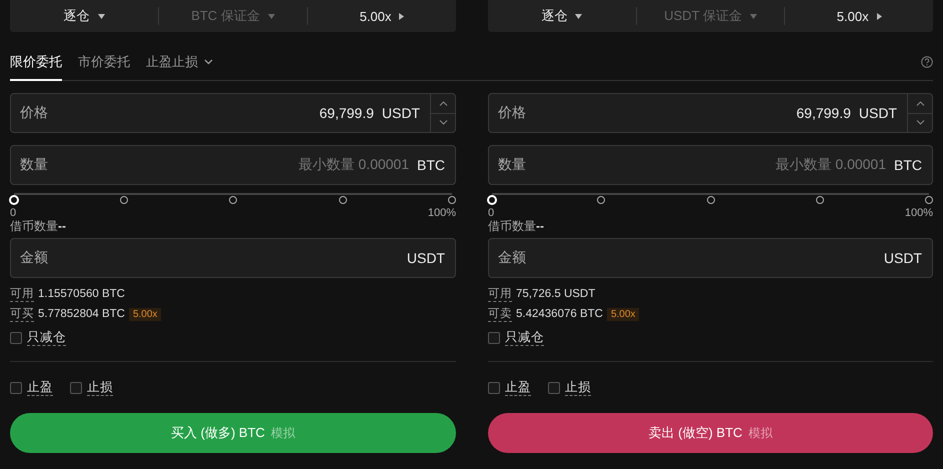 This screenshot has width=943, height=469. What do you see at coordinates (500, 314) in the screenshot?
I see `info-label: 可卖` at bounding box center [500, 314].